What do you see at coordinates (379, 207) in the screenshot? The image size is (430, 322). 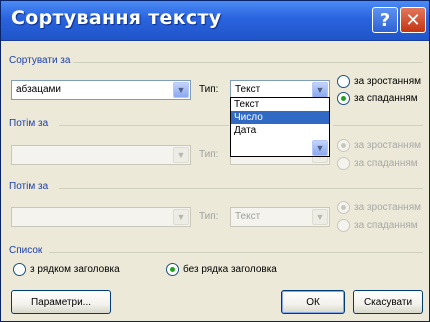 I see `then-by-2-ascending-radio: за зростанням` at bounding box center [379, 207].